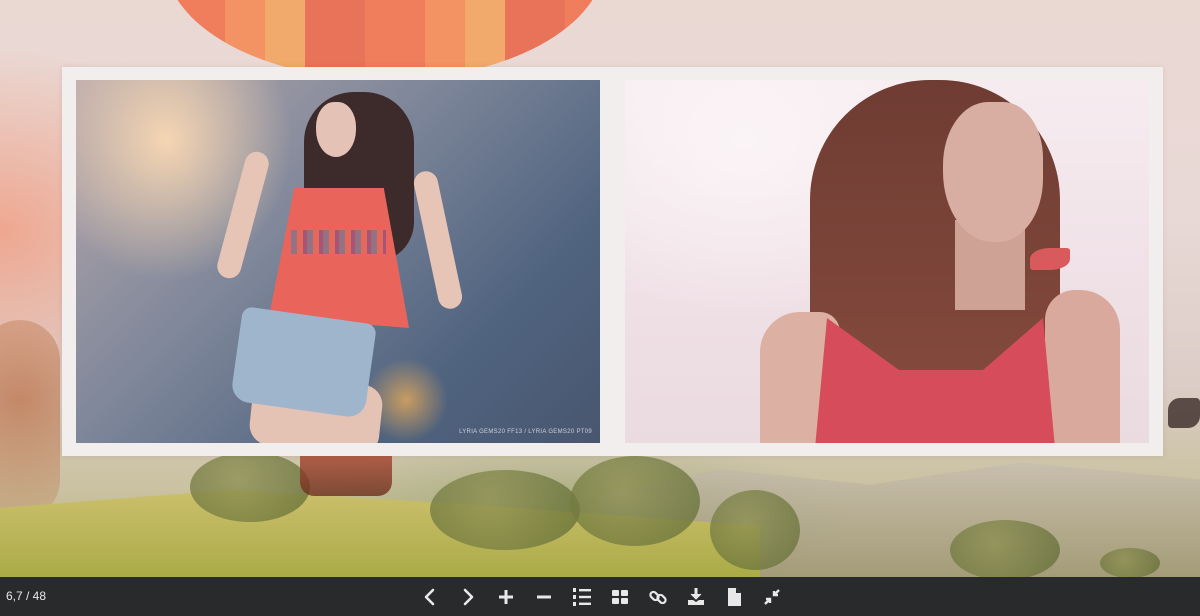  I want to click on page-counter: 6,7 / 48, so click(26, 596).